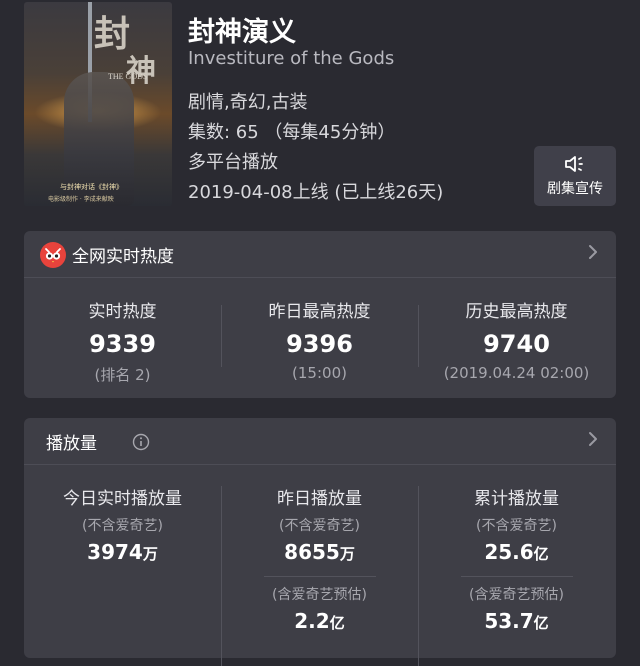 The height and width of the screenshot is (666, 640). I want to click on heat-col-history: 历史最高热度 9740 (2019.04.24 02:00), so click(516, 339).